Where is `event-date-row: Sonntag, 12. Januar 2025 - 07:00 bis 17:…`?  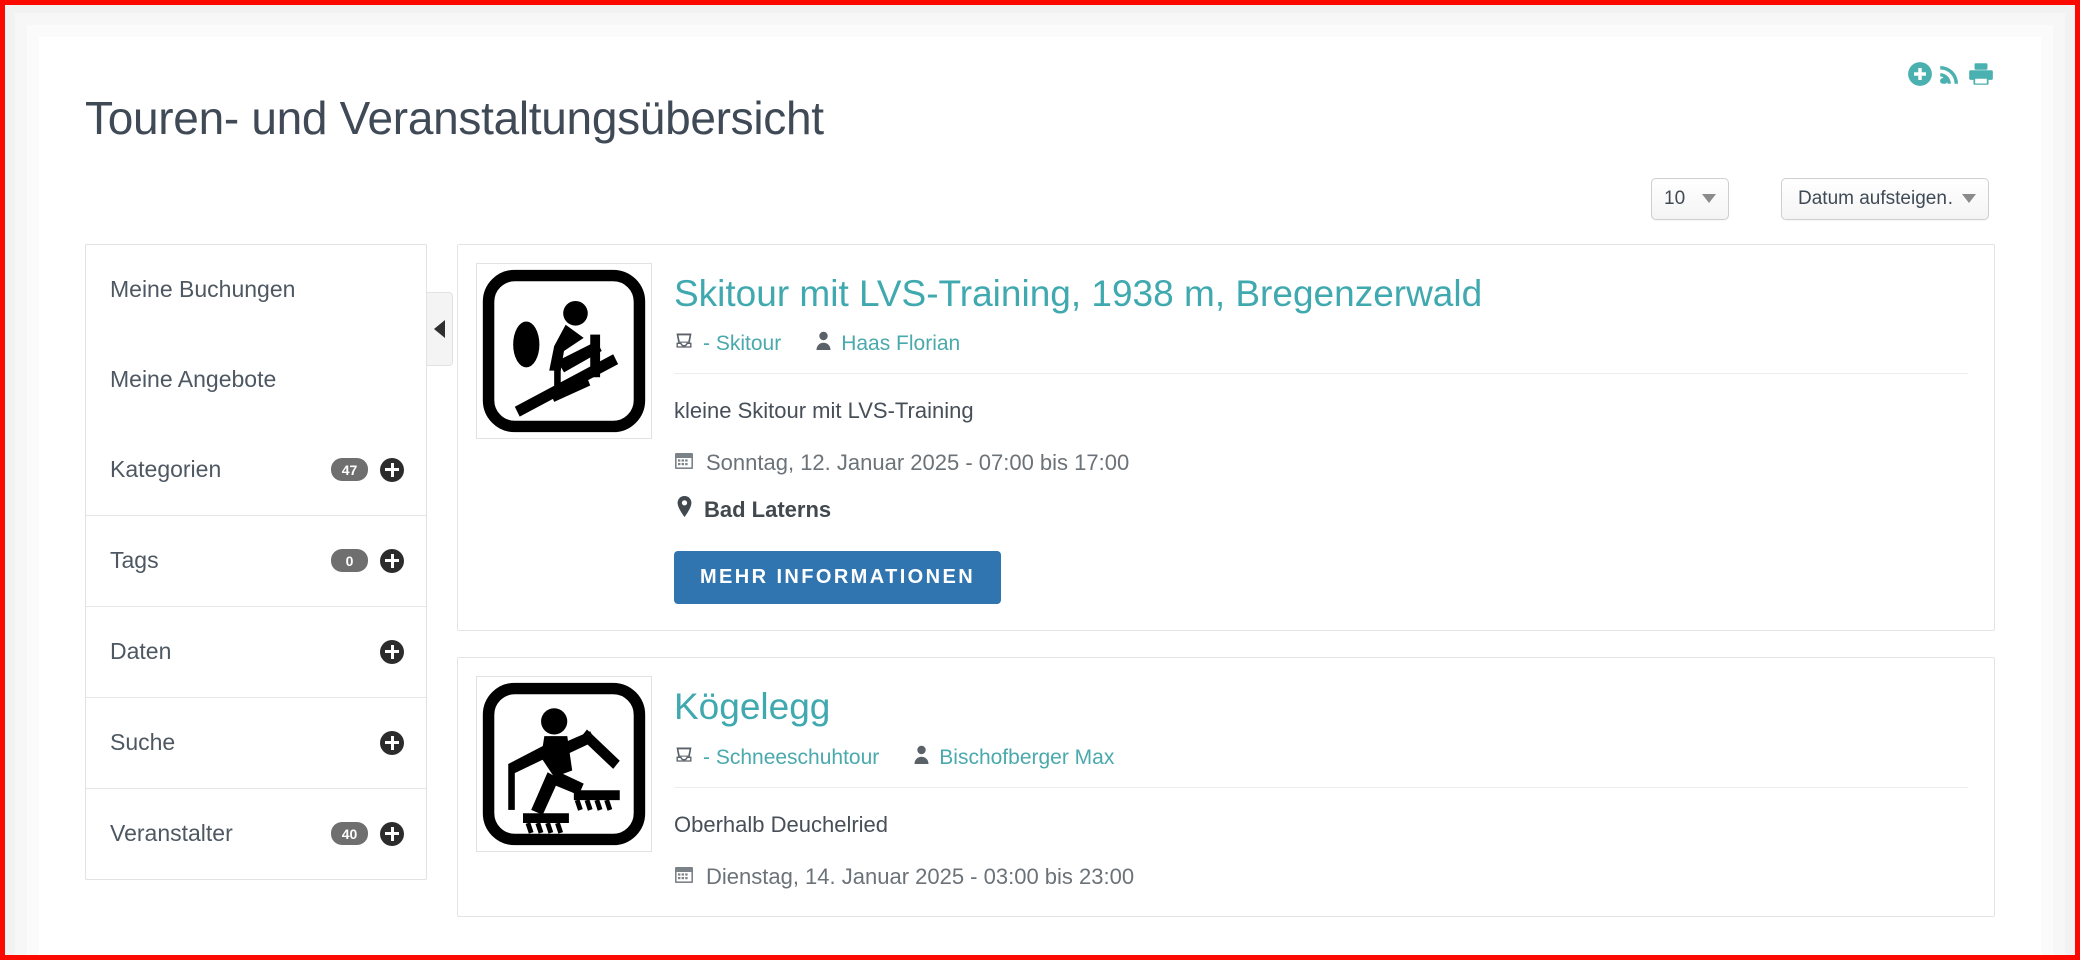
event-date-row: Sonntag, 12. Januar 2025 - 07:00 bis 17:… is located at coordinates (1321, 463).